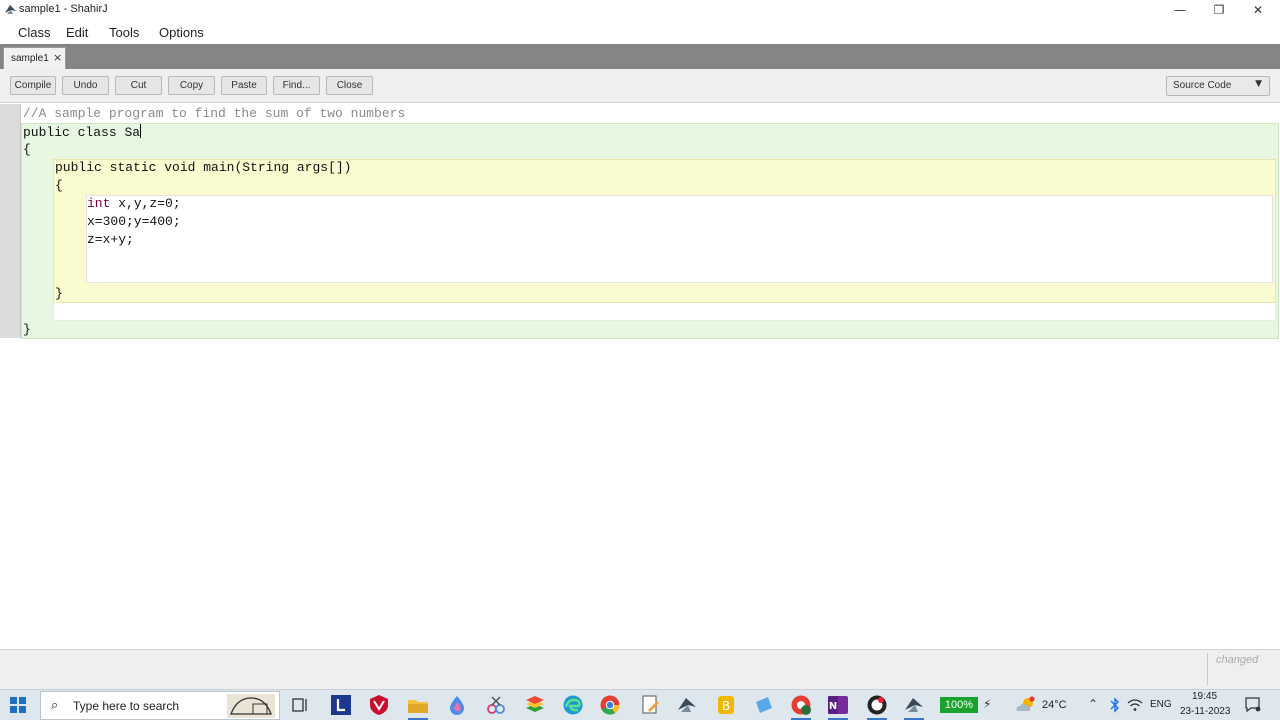  What do you see at coordinates (764, 705) in the screenshot?
I see `tablet-app-icon` at bounding box center [764, 705].